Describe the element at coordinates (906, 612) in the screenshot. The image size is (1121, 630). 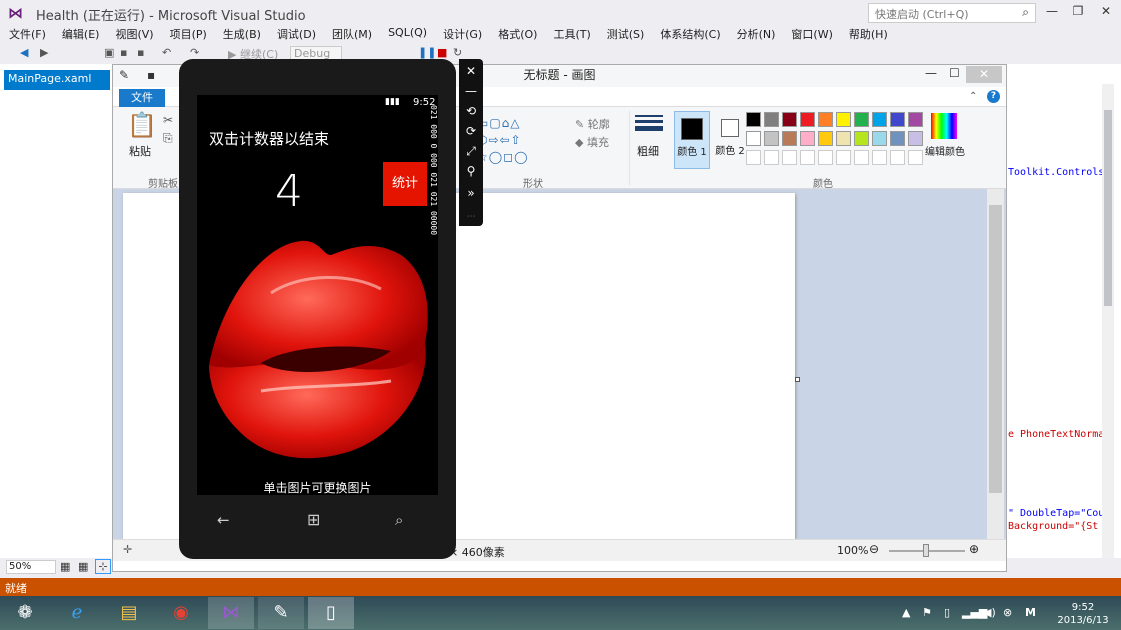
I see `show-hidden-icons-icon: ▲` at that location.